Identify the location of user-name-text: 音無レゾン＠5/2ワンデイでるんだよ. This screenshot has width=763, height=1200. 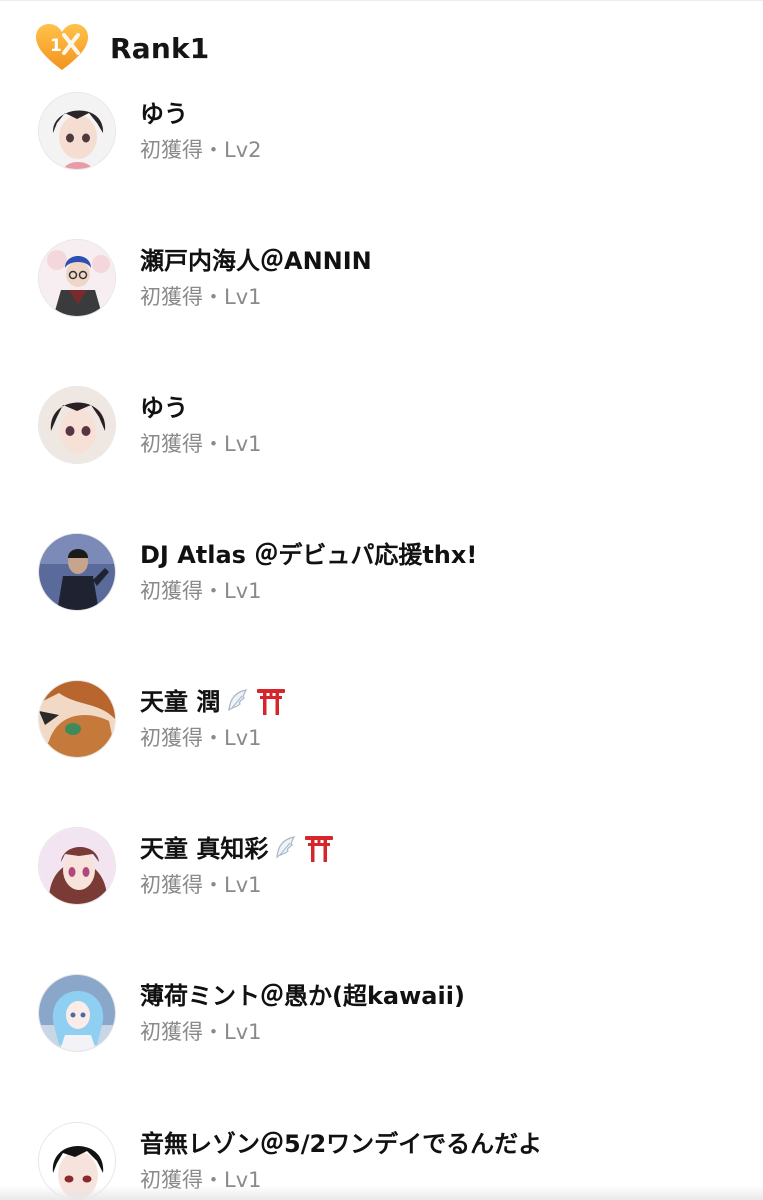
(341, 1144).